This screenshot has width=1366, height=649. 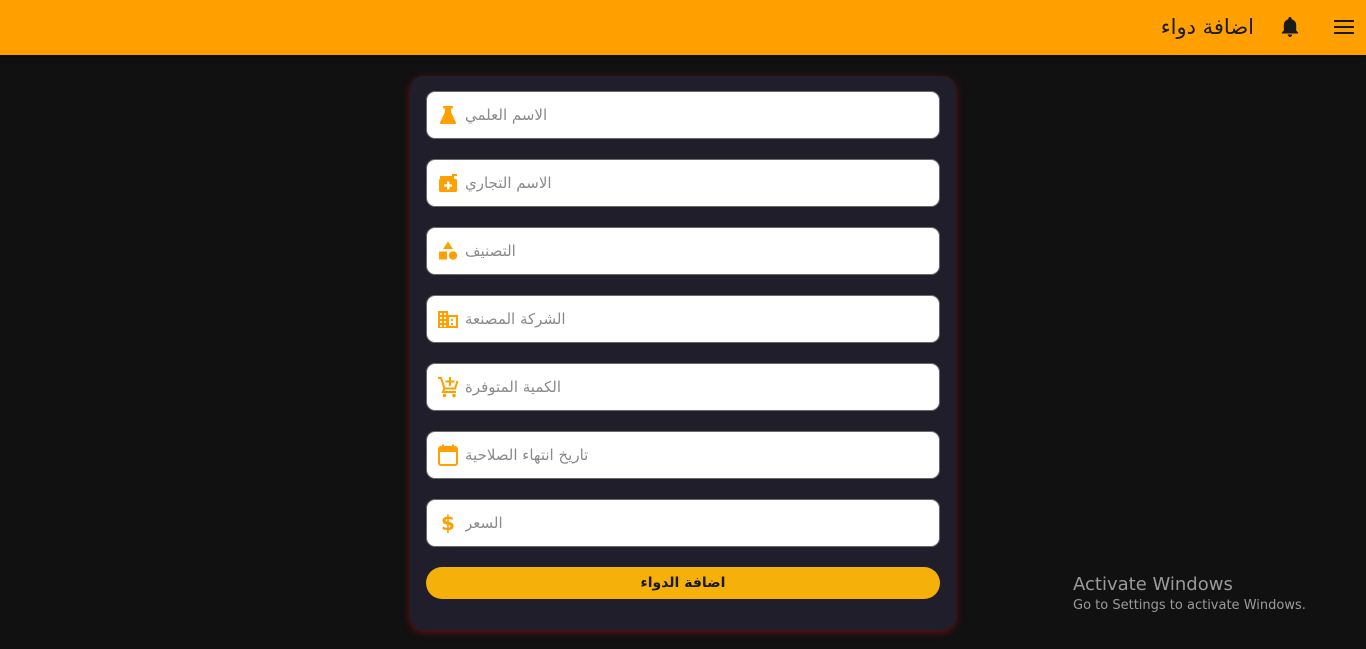 I want to click on top-app-bar: اضافة دواء, so click(x=683, y=27).